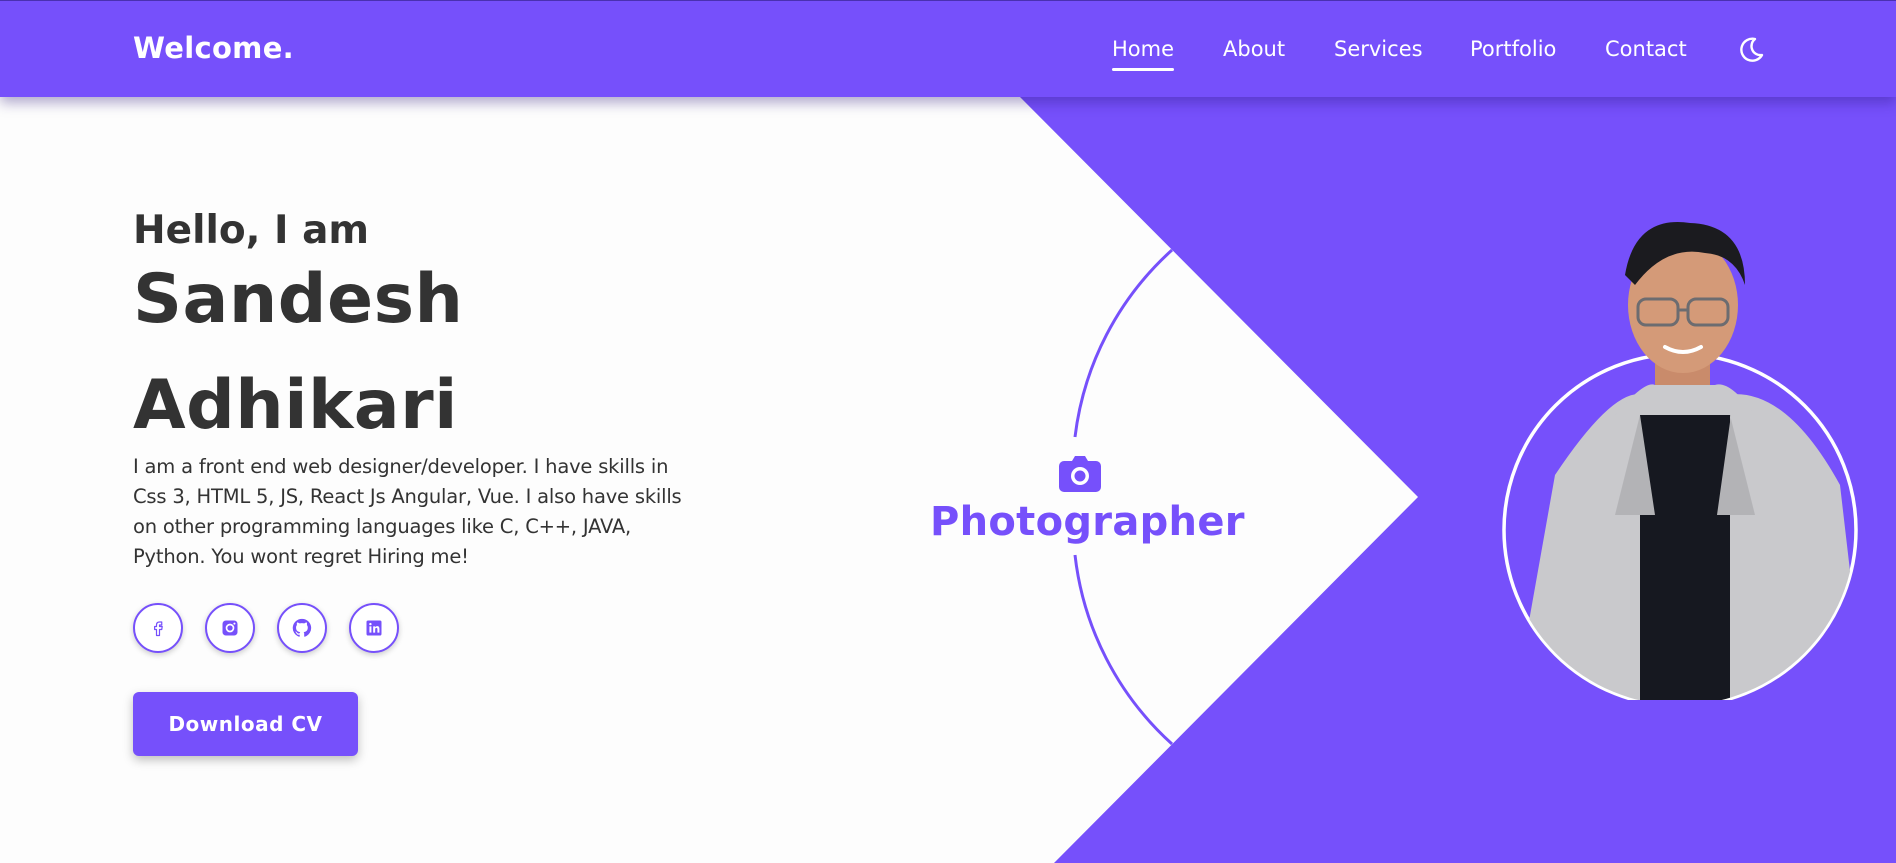  I want to click on nav-link-services: Services, so click(1378, 49).